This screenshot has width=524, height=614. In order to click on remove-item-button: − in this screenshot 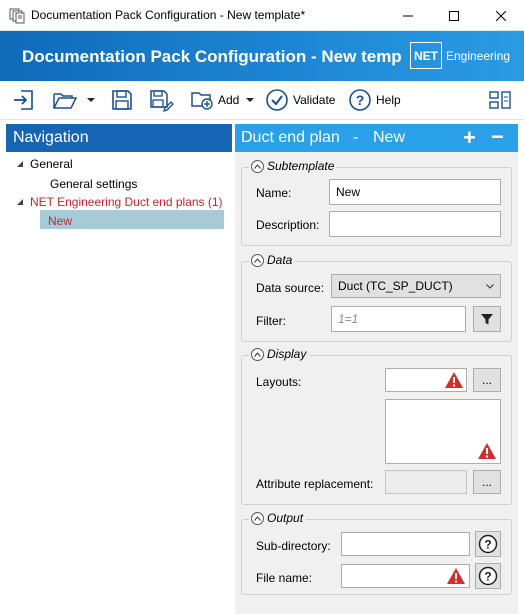, I will do `click(497, 137)`.